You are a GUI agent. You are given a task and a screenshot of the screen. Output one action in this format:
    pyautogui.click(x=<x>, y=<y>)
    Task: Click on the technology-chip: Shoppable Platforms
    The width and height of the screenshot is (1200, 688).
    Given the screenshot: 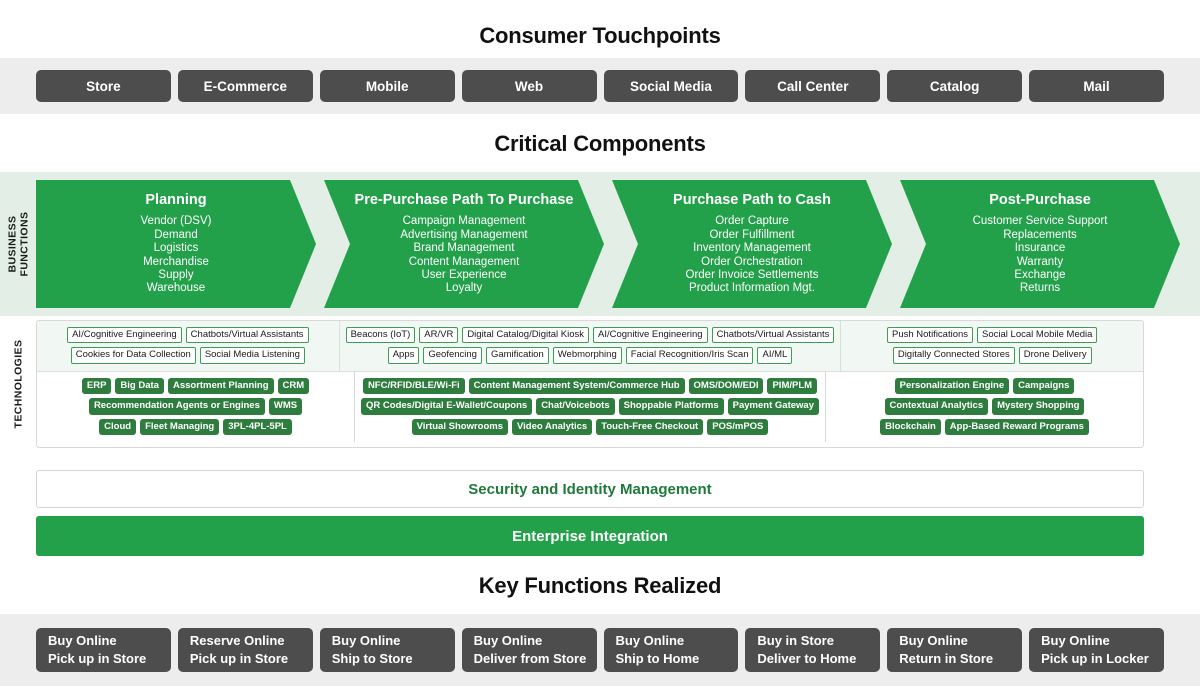 What is the action you would take?
    pyautogui.click(x=671, y=406)
    